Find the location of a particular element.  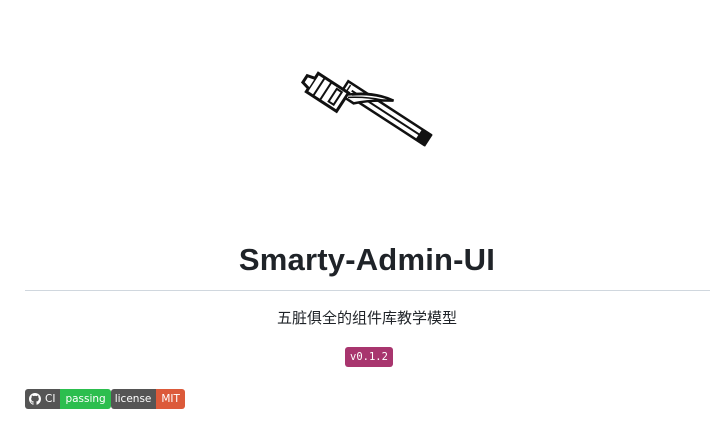

project-subtitle: 五脏俱全的组件库教学模型 is located at coordinates (366, 318).